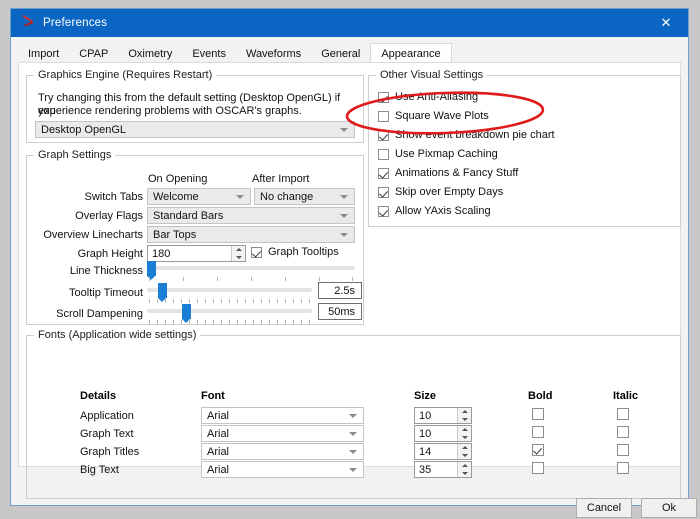 The width and height of the screenshot is (700, 519). I want to click on animations-fancy-stuff-checkbox: Animations & Fancy Stuff, so click(448, 173).